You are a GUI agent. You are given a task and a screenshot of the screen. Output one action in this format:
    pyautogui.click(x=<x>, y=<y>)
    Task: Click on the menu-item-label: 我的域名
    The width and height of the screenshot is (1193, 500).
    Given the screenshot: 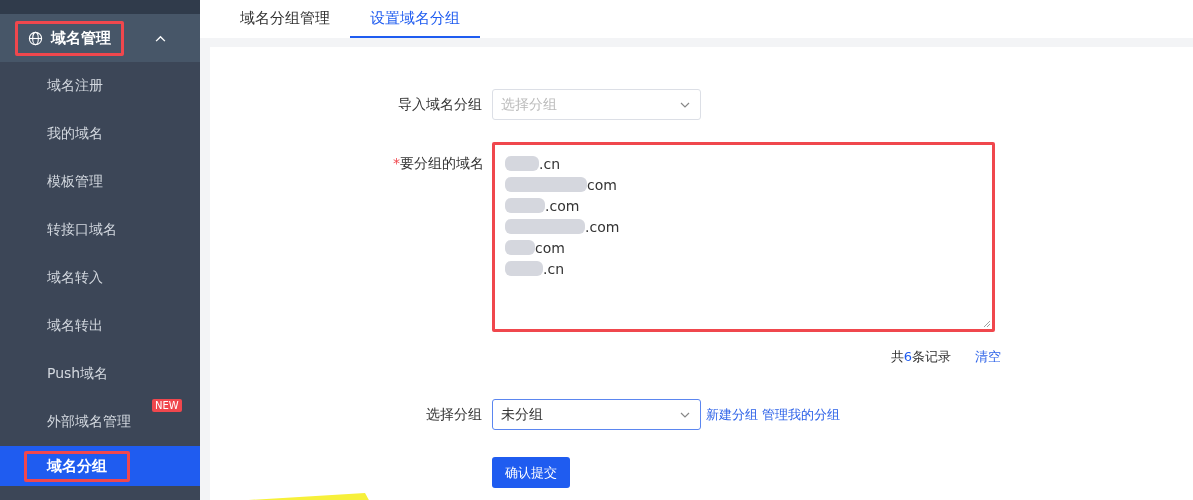 What is the action you would take?
    pyautogui.click(x=75, y=134)
    